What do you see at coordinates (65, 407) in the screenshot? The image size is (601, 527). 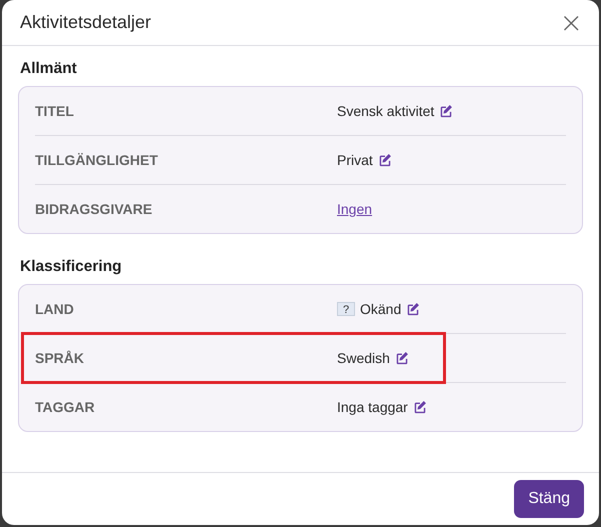 I see `field-label: TAGGAR` at bounding box center [65, 407].